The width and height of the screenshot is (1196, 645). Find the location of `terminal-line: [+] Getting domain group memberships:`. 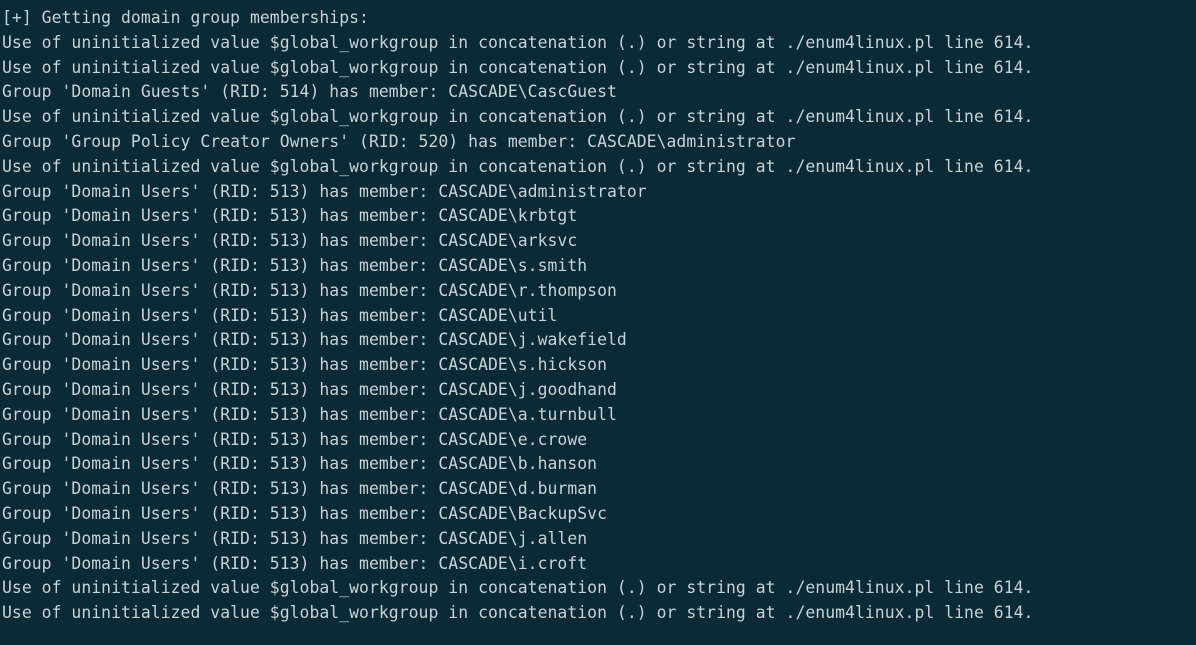

terminal-line: [+] Getting domain group memberships: is located at coordinates (185, 17).